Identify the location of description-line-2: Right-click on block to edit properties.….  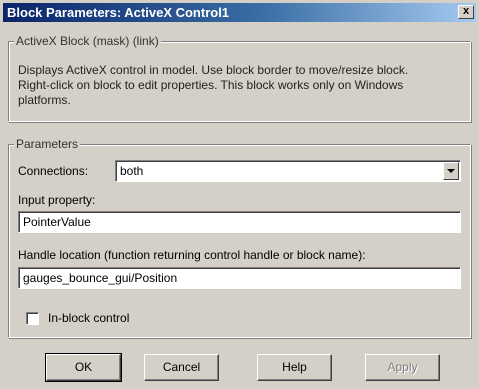
(211, 85).